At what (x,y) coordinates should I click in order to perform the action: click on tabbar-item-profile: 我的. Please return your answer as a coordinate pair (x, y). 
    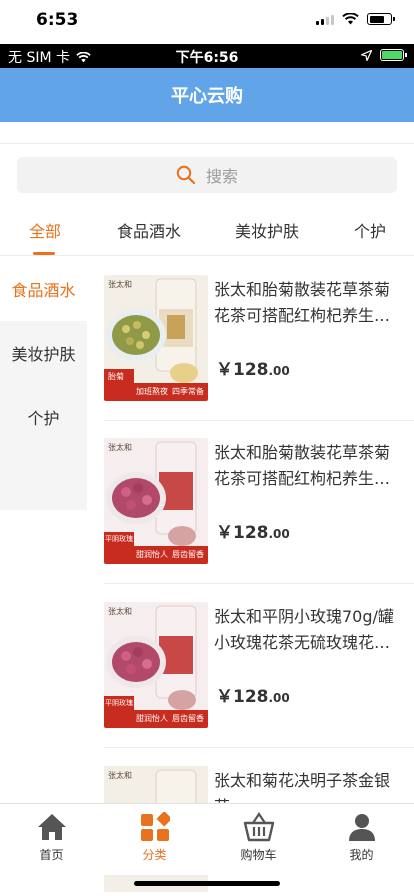
    Looking at the image, I should click on (361, 837).